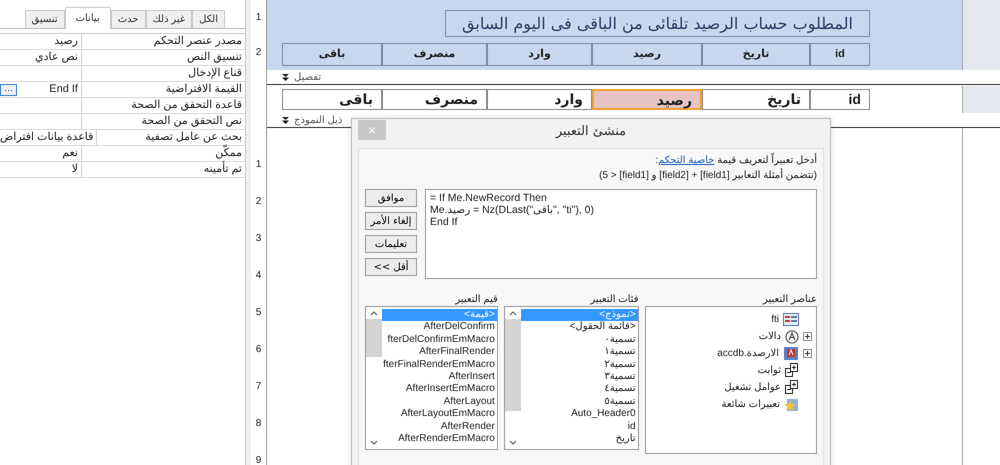 This screenshot has width=1000, height=465. Describe the element at coordinates (439, 439) in the screenshot. I see `list-item: AfterRenderEmMacro` at that location.